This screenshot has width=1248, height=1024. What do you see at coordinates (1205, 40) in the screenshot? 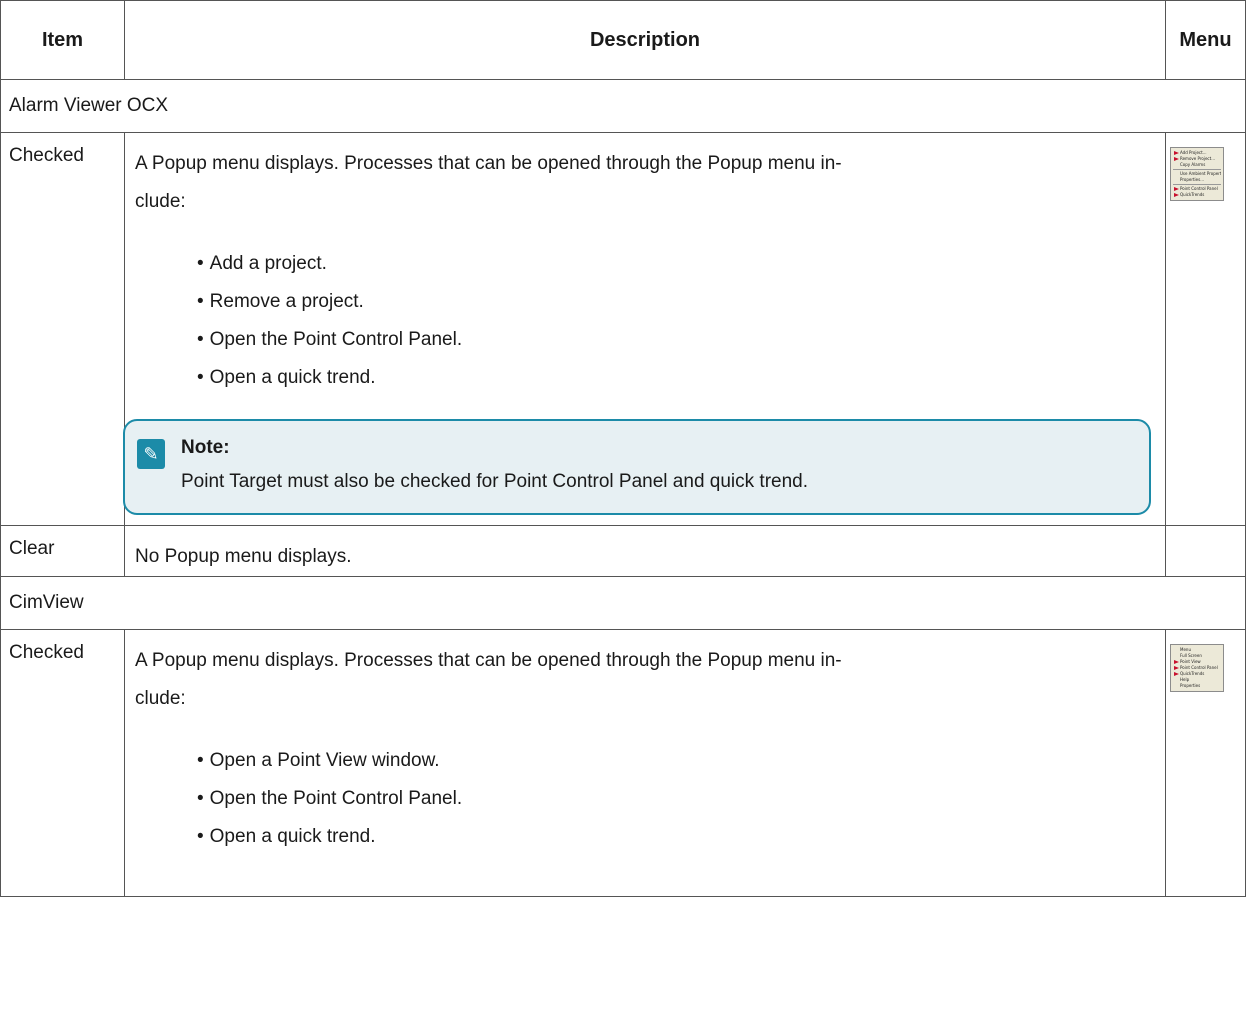
I see `header-menu: Menu` at bounding box center [1205, 40].